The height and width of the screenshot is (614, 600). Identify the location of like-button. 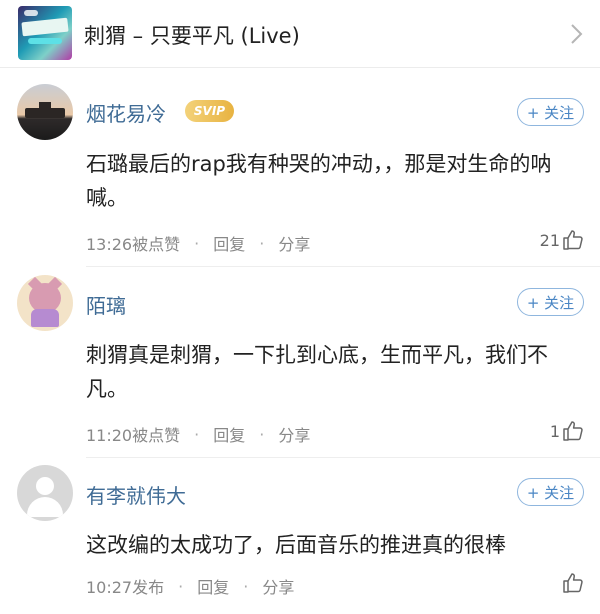
(572, 583).